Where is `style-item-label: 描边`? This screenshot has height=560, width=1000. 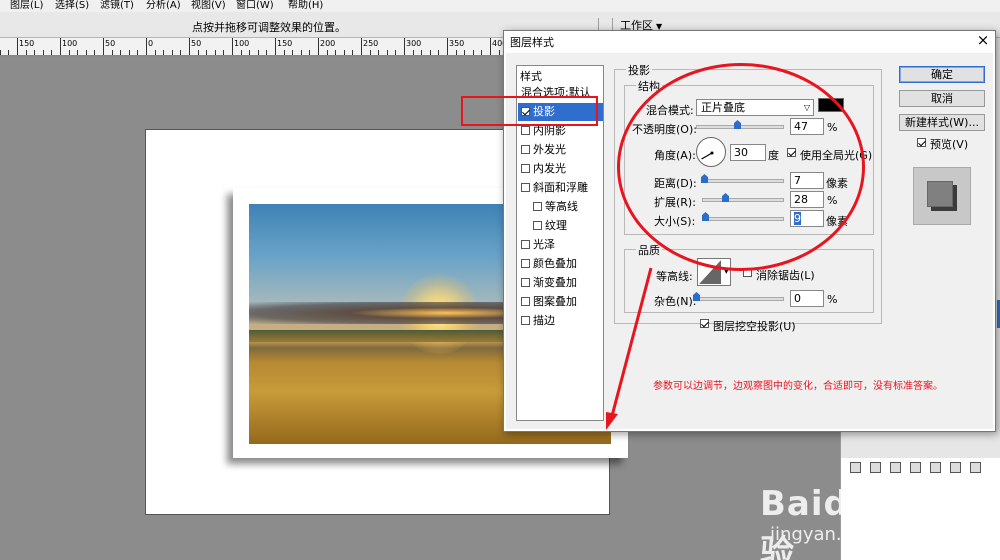 style-item-label: 描边 is located at coordinates (544, 320).